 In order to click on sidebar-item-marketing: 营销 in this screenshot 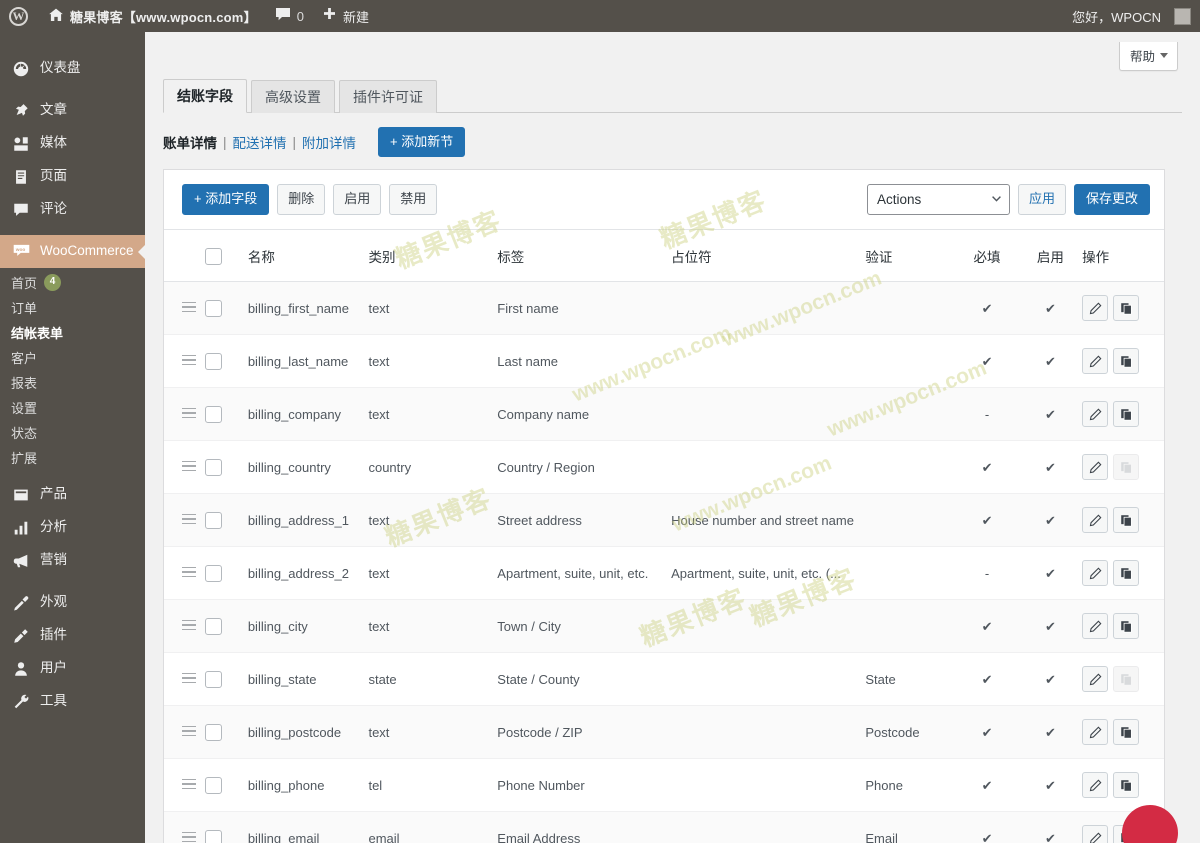, I will do `click(72, 560)`.